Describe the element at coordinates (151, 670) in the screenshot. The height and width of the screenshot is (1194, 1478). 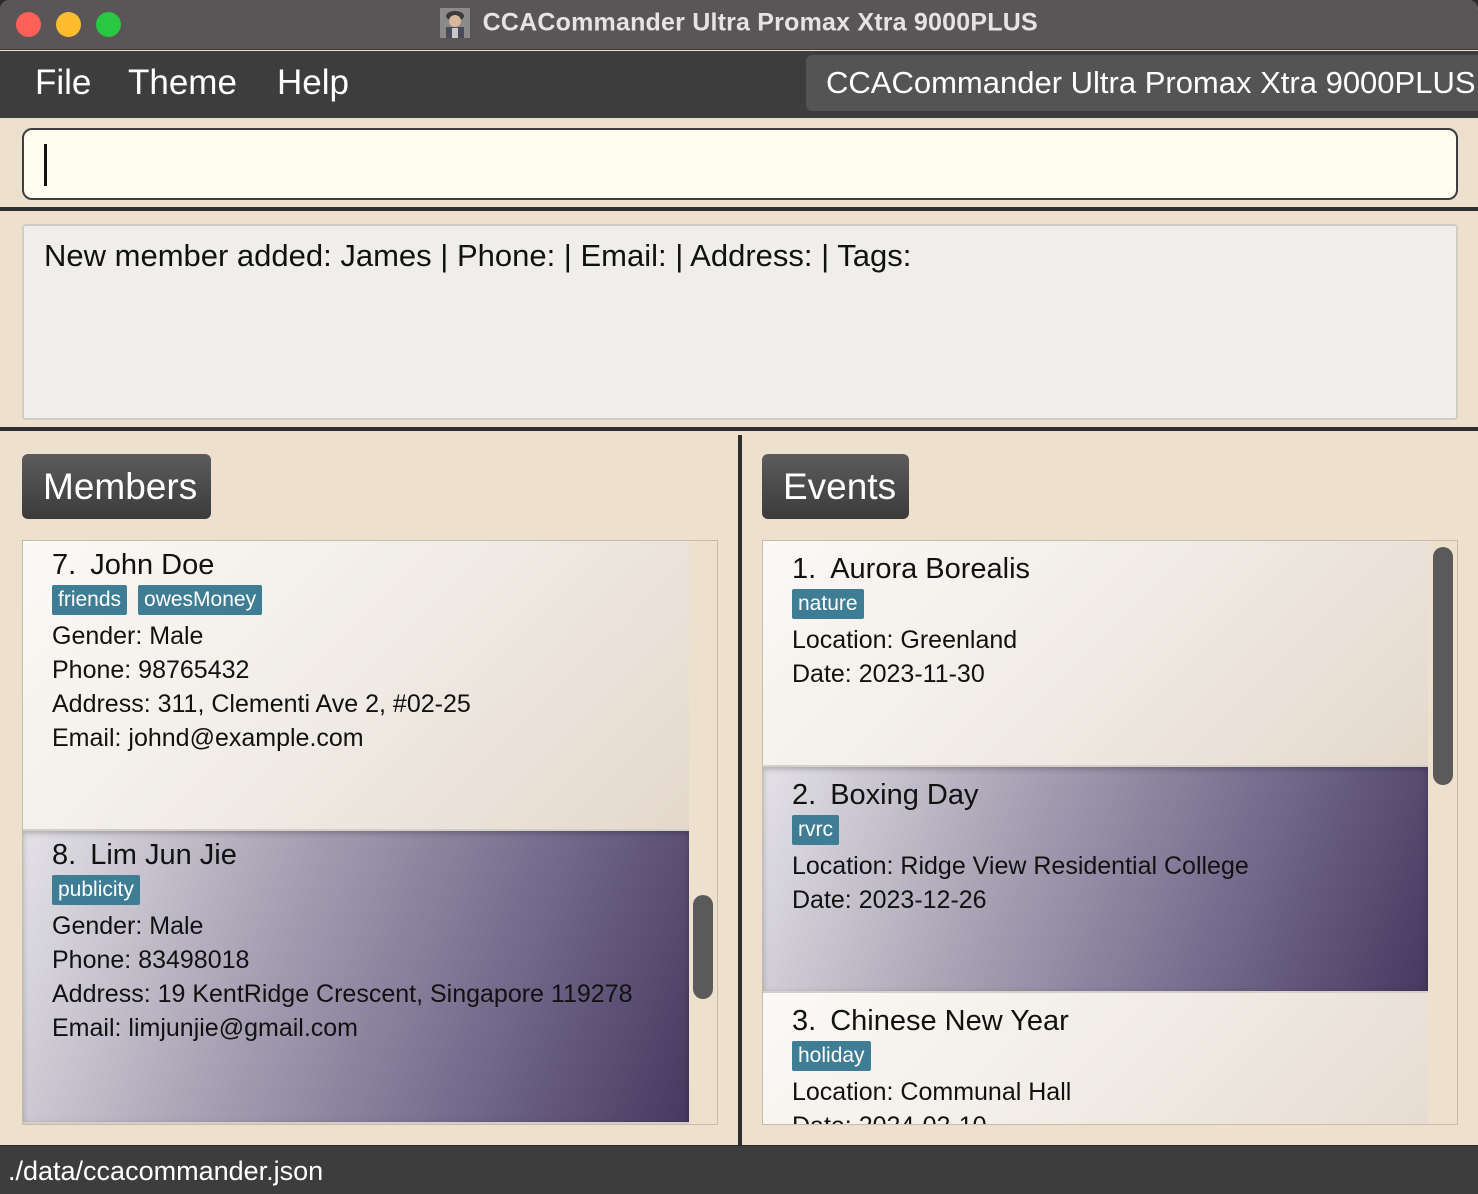
I see `member-phone: Phone: 98765432` at that location.